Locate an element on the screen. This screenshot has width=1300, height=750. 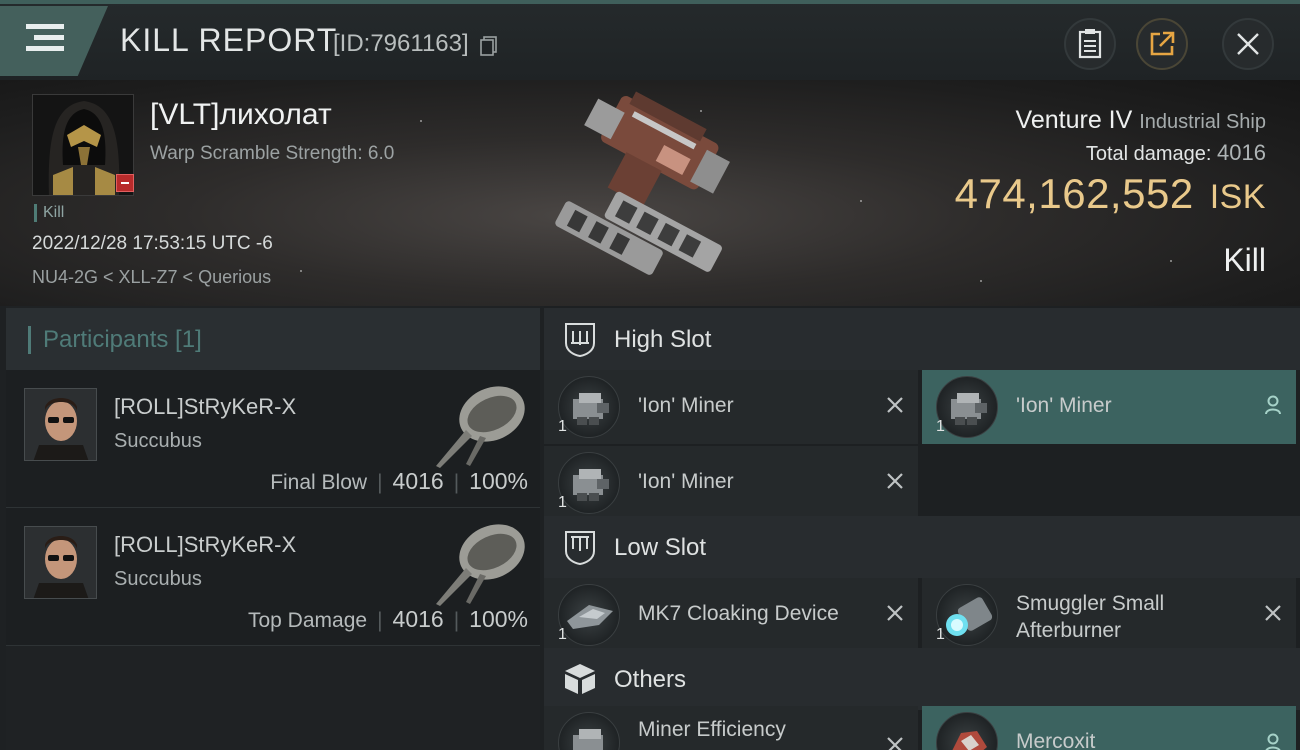
participants-label: Participants [1] is located at coordinates (115, 340).